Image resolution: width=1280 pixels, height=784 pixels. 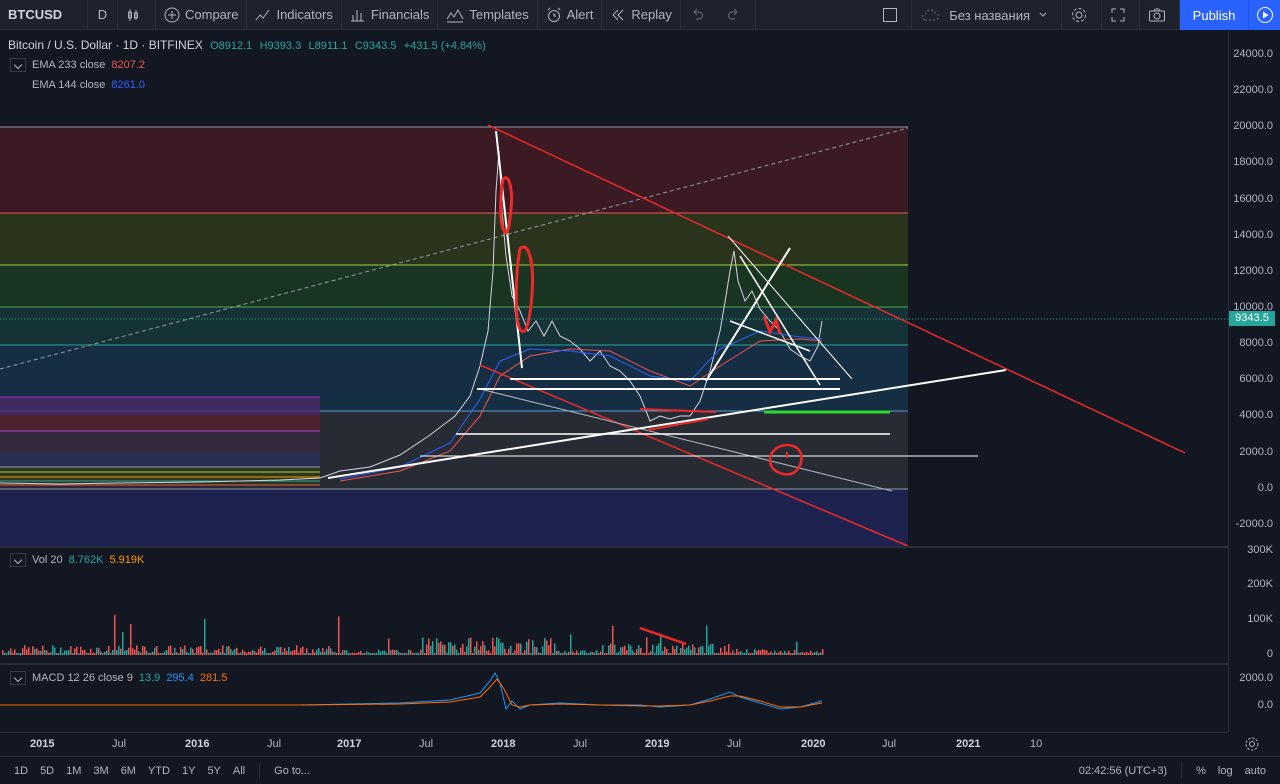 What do you see at coordinates (614, 698) in the screenshot?
I see `macd-pane: MACD 12 26 close 9 13.9 295.4 281.5` at bounding box center [614, 698].